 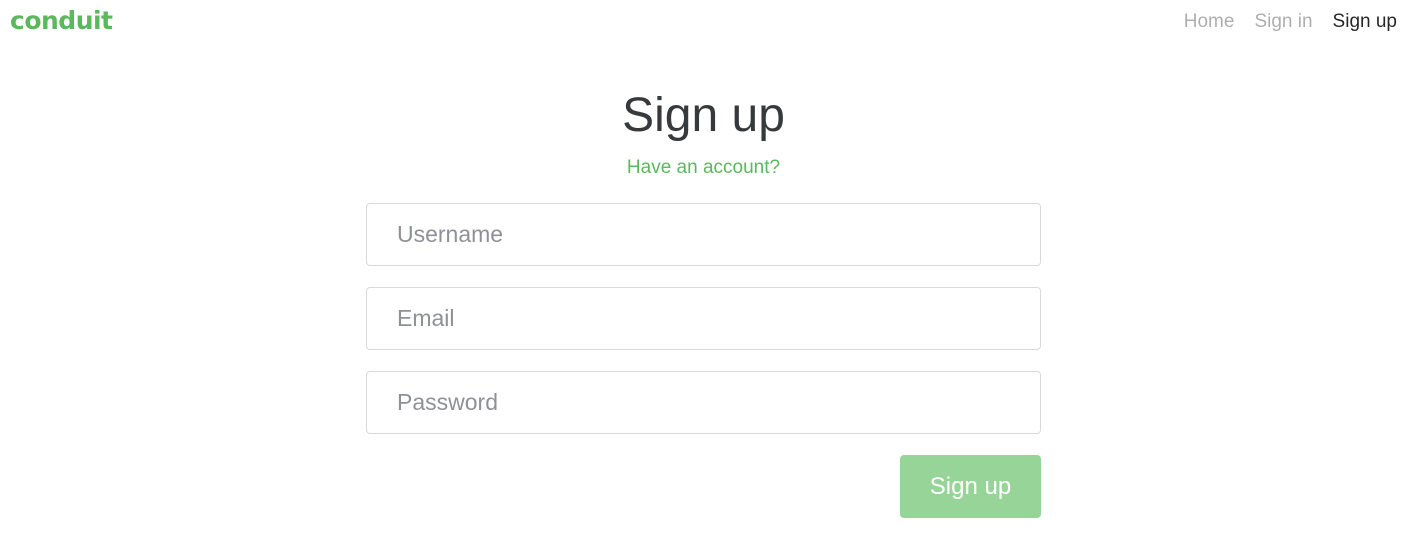 What do you see at coordinates (706, 22) in the screenshot?
I see `navbar: conduit Home Sign in Sign up` at bounding box center [706, 22].